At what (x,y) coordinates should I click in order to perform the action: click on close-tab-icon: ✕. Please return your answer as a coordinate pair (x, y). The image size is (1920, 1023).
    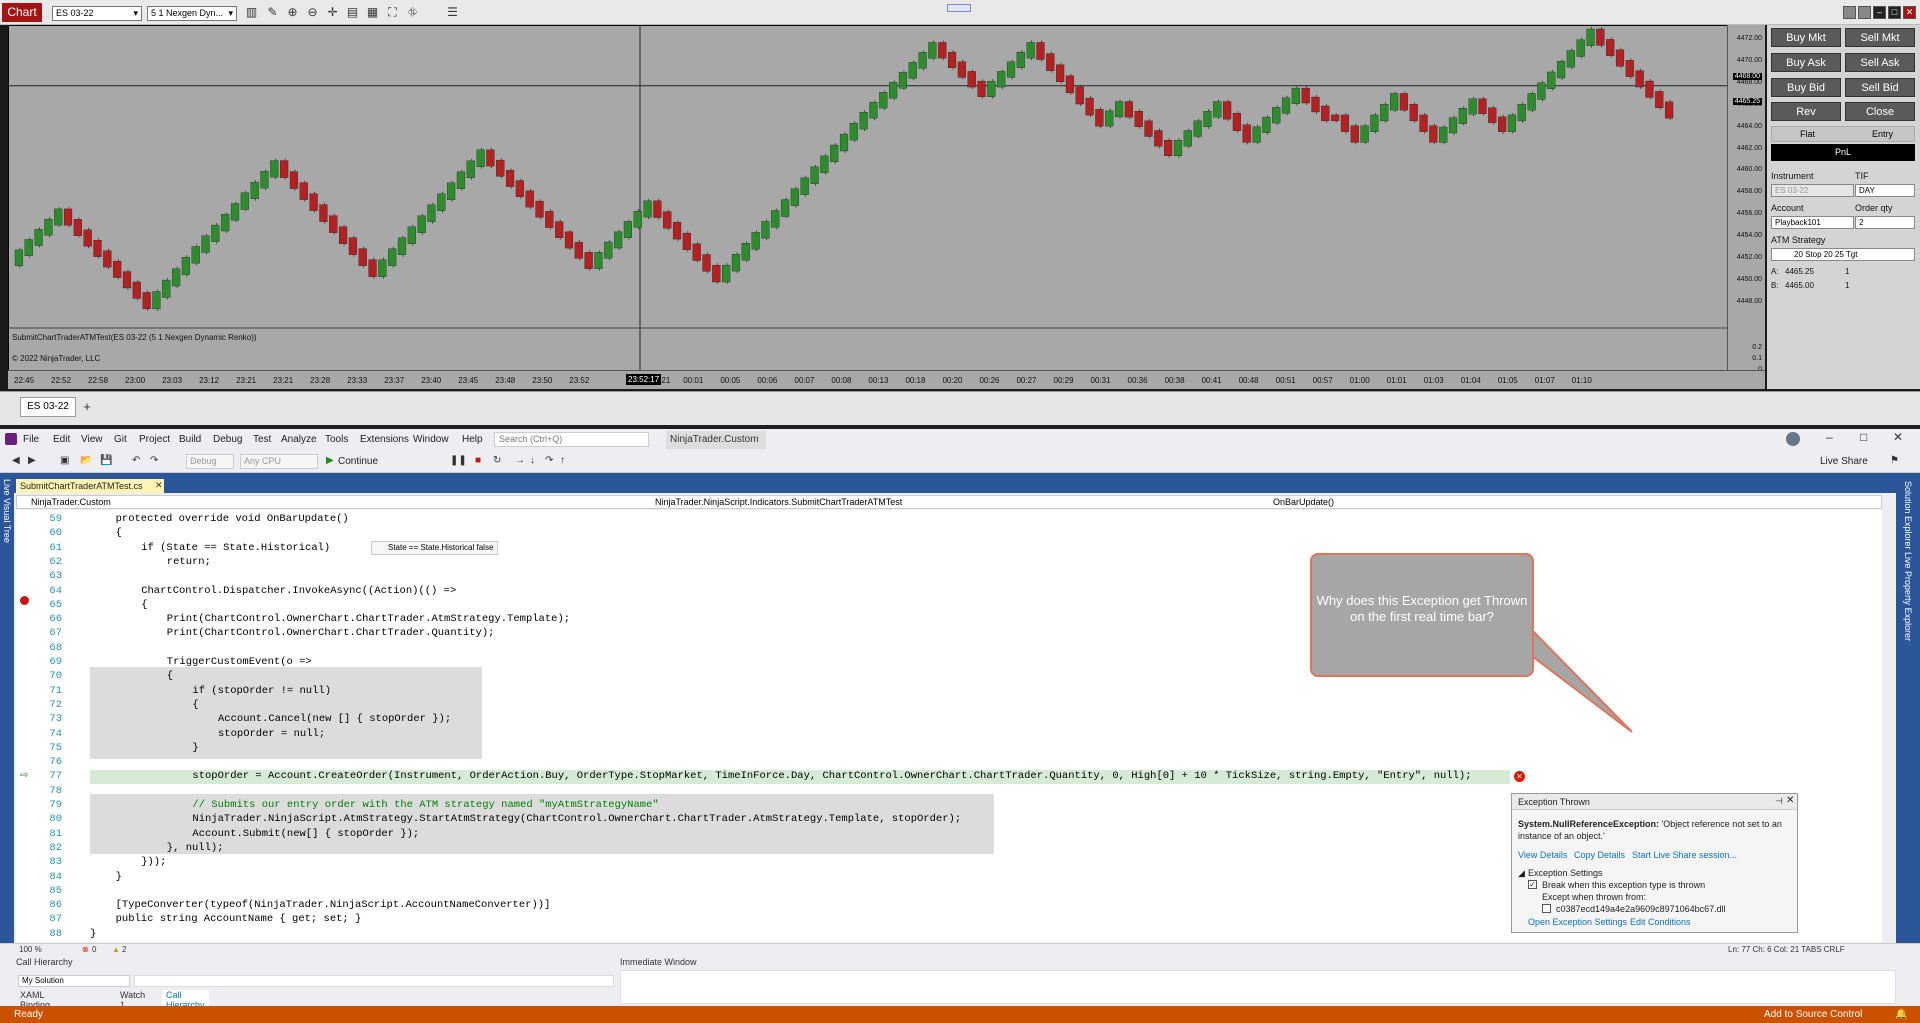
    Looking at the image, I should click on (159, 485).